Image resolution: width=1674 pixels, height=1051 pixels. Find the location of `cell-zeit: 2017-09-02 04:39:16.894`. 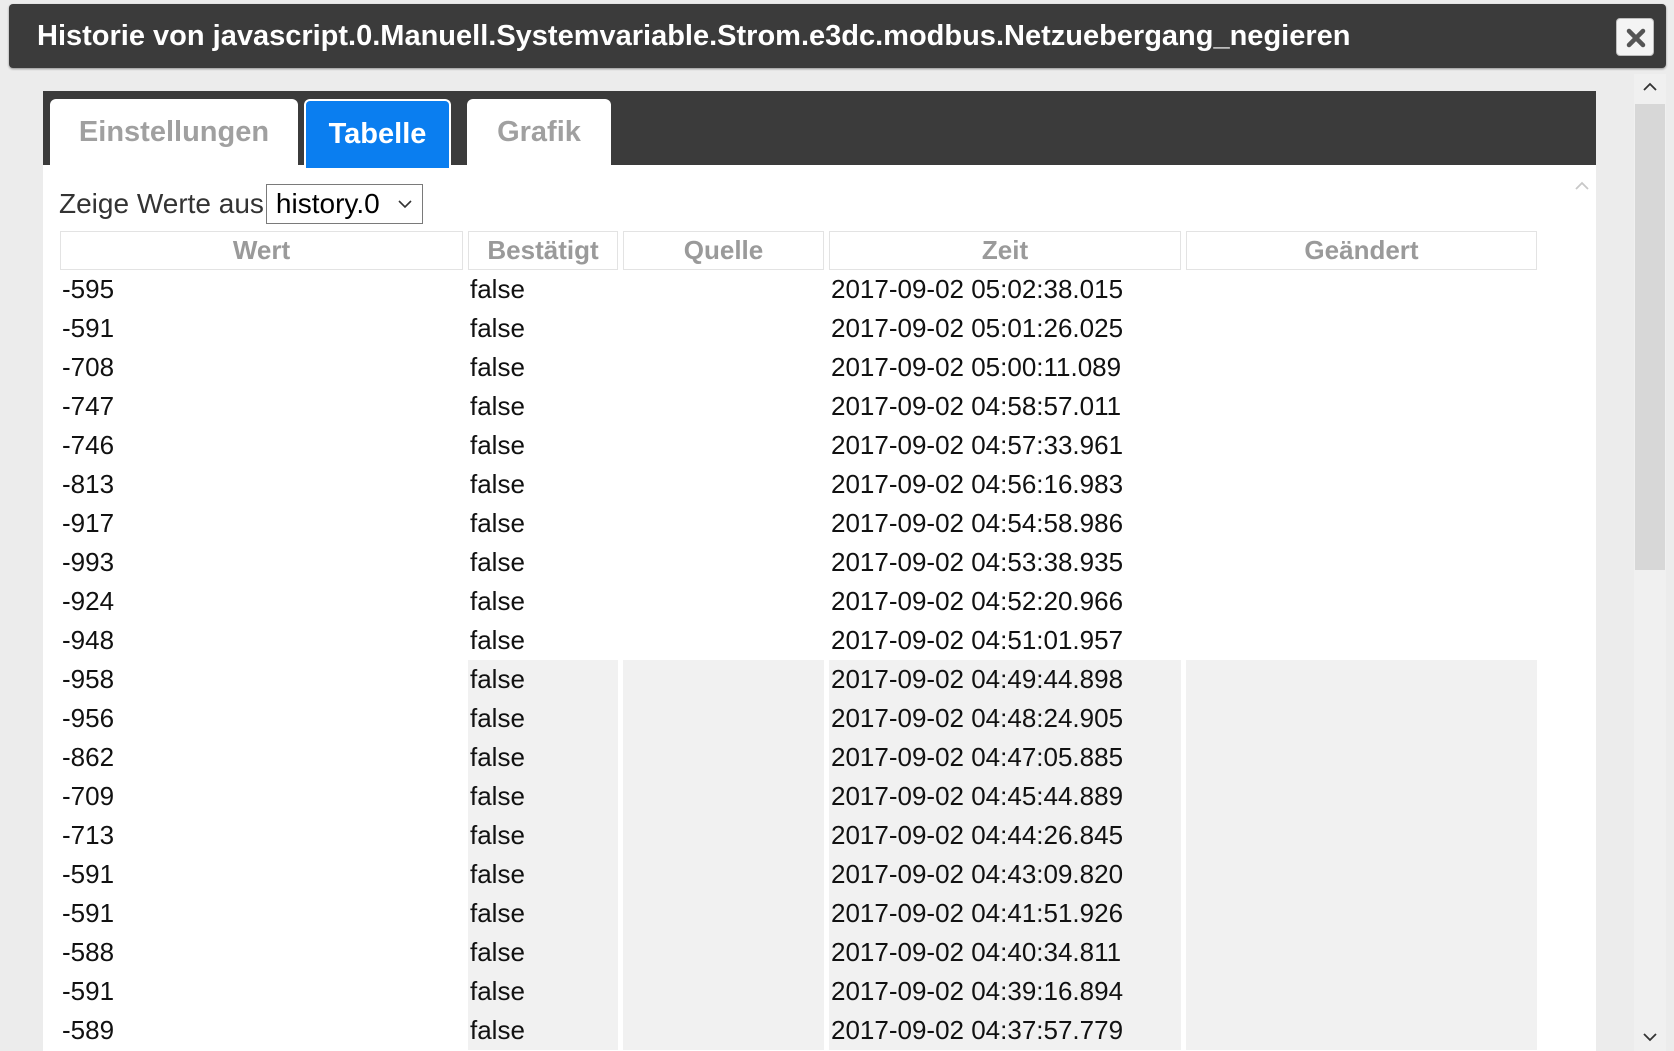

cell-zeit: 2017-09-02 04:39:16.894 is located at coordinates (1005, 991).